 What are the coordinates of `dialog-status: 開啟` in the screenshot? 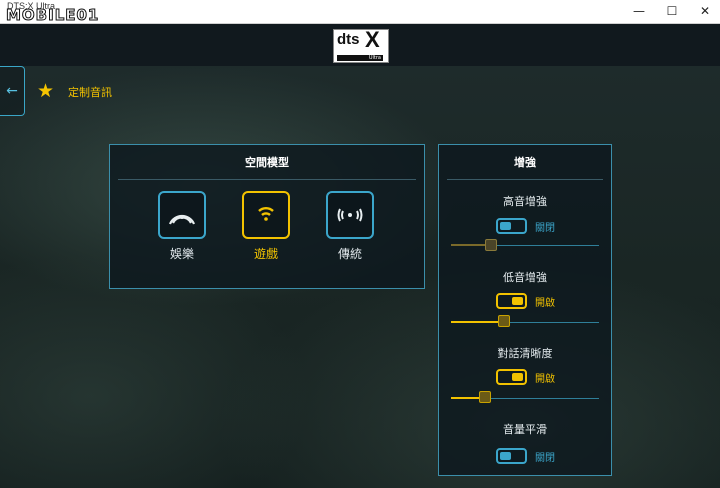 It's located at (545, 379).